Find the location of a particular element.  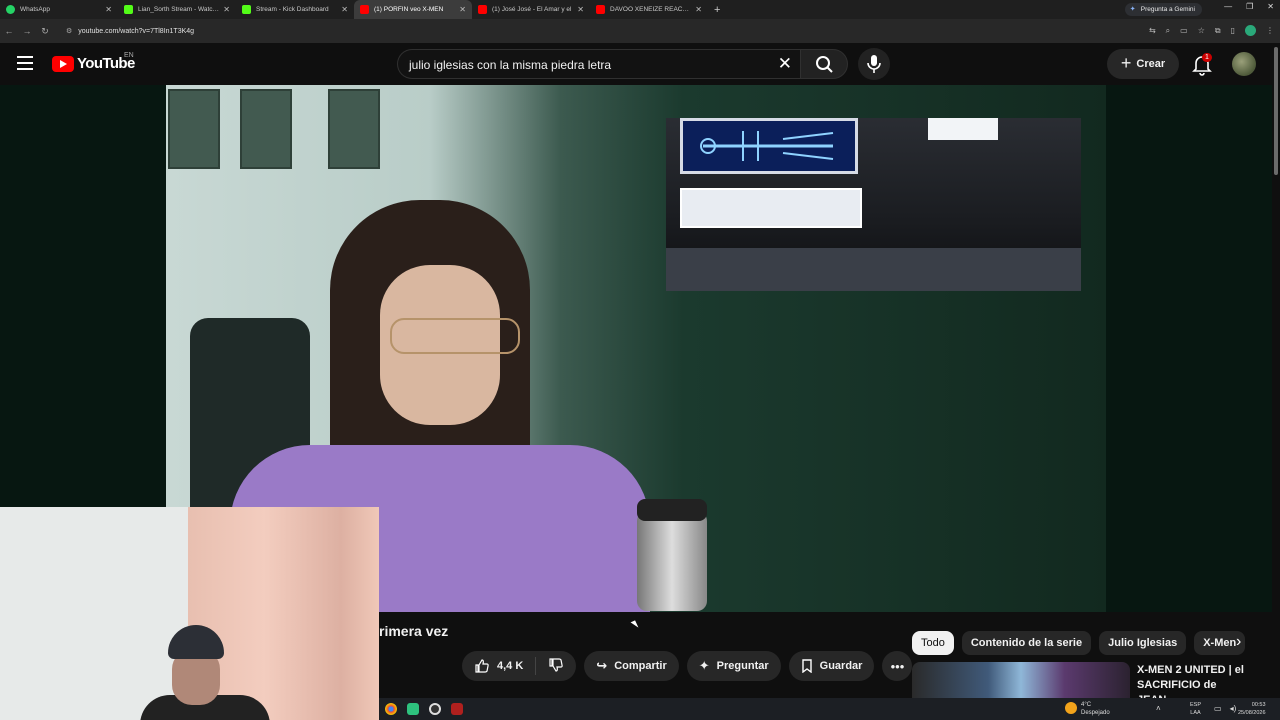

save-label: Guardar is located at coordinates (841, 666).